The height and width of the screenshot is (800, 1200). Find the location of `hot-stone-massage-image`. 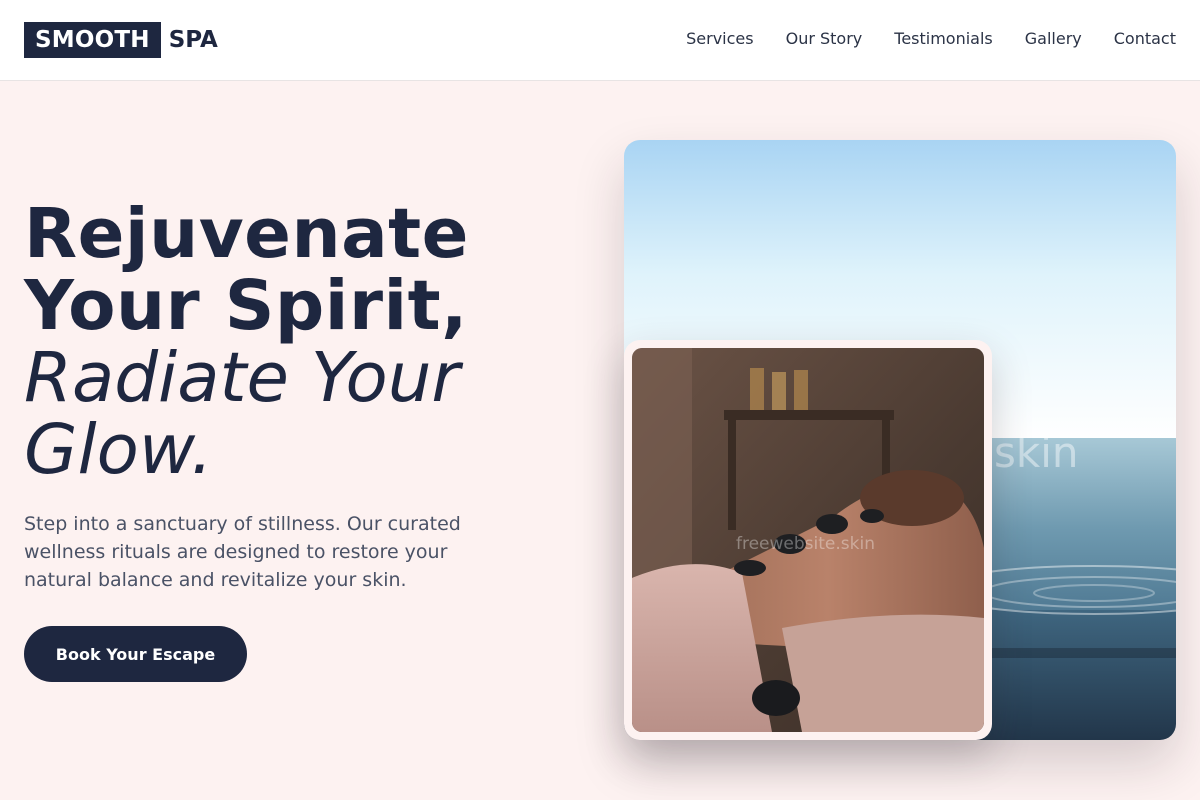

hot-stone-massage-image is located at coordinates (808, 540).